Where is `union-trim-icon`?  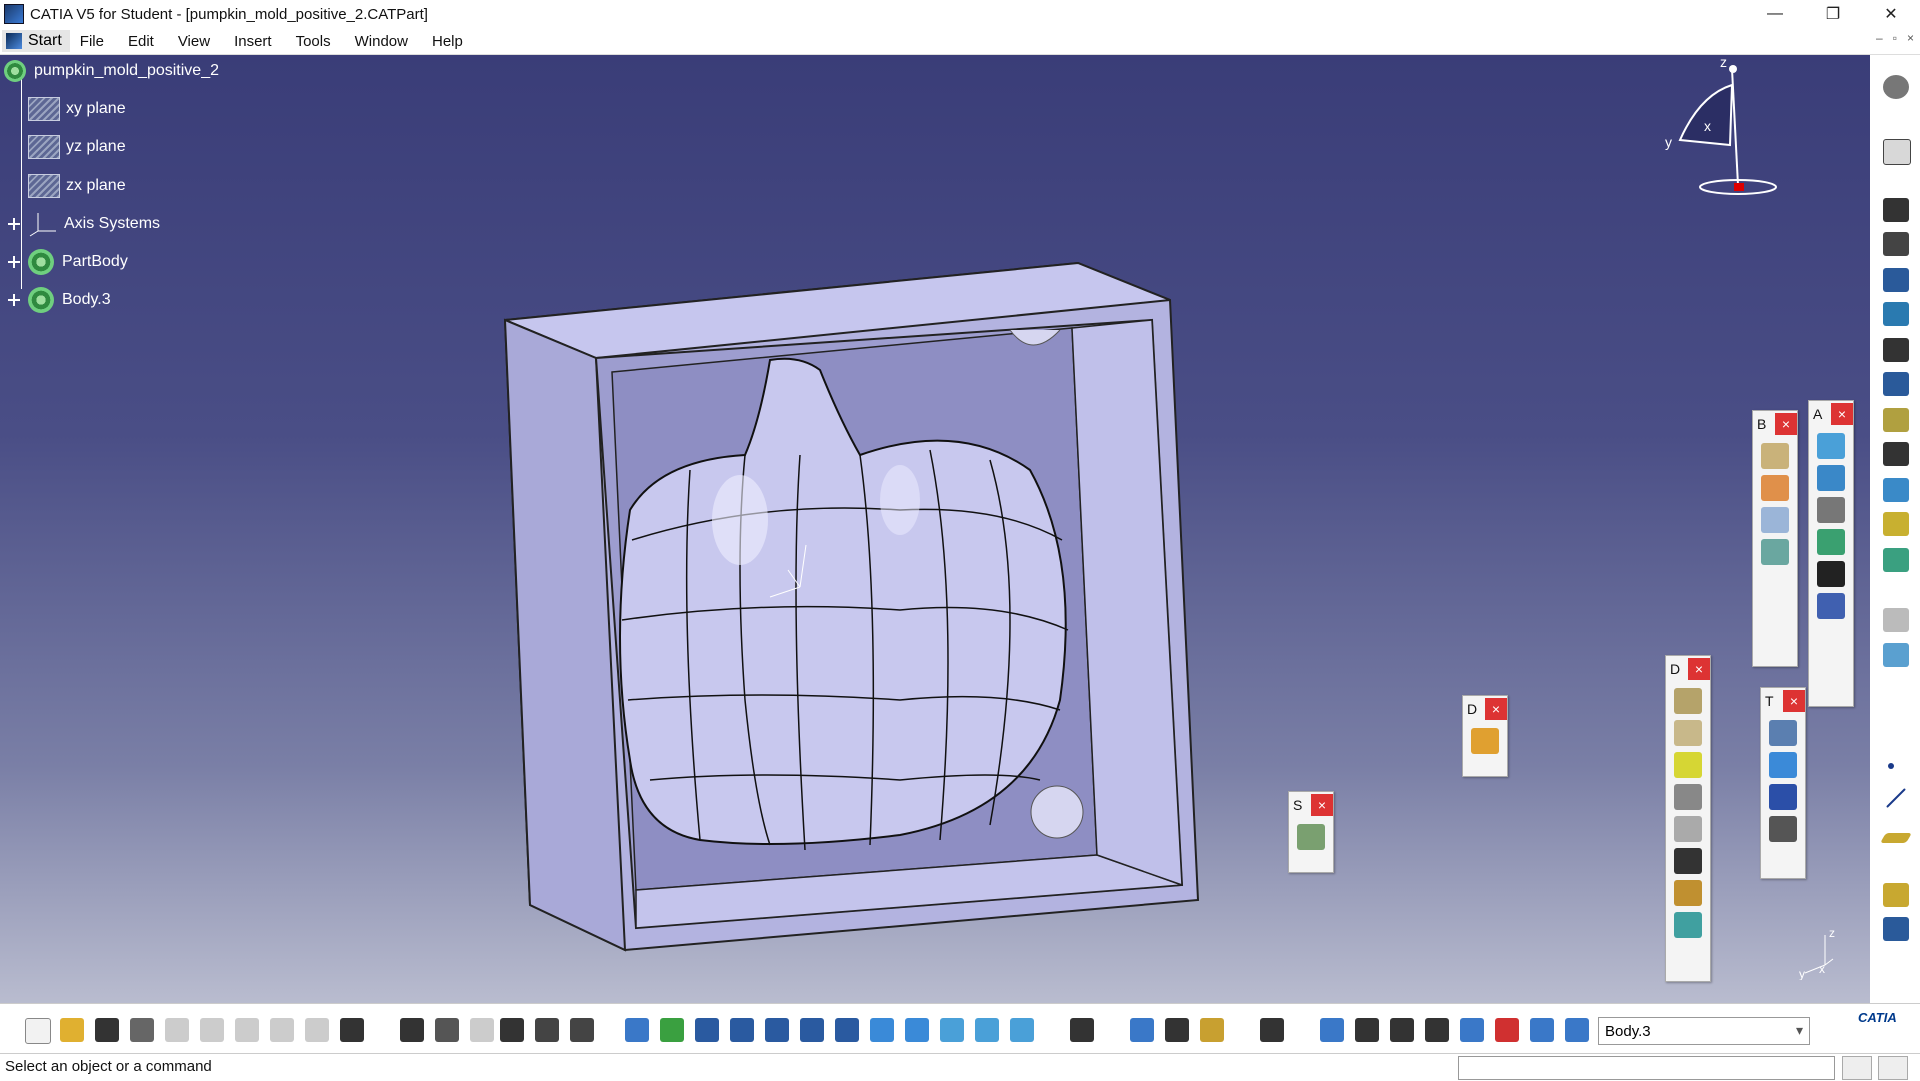
union-trim-icon is located at coordinates (1775, 520).